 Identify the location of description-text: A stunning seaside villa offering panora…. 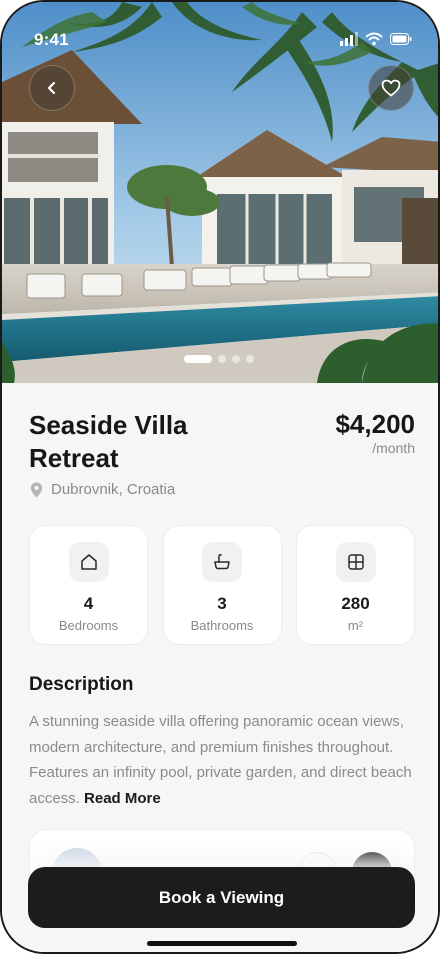
(223, 760).